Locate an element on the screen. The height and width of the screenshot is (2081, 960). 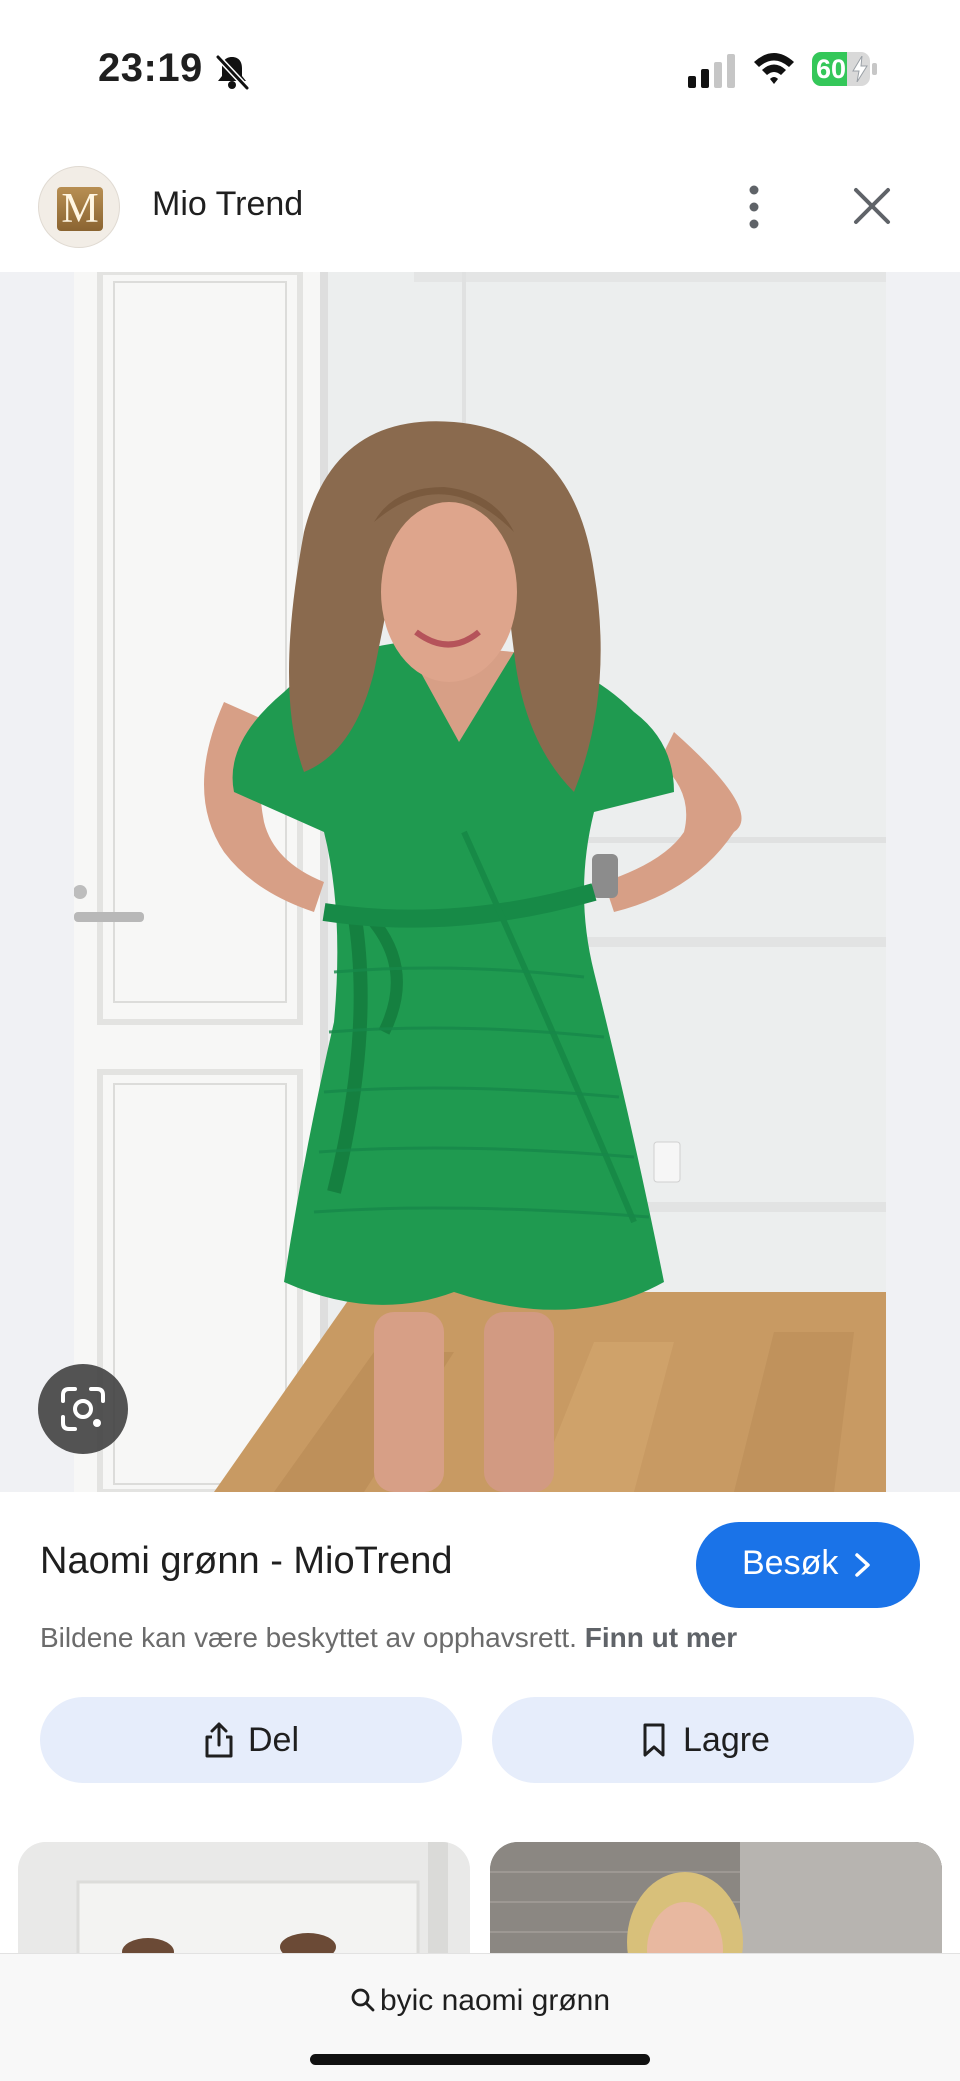
wifi-icon is located at coordinates (774, 68).